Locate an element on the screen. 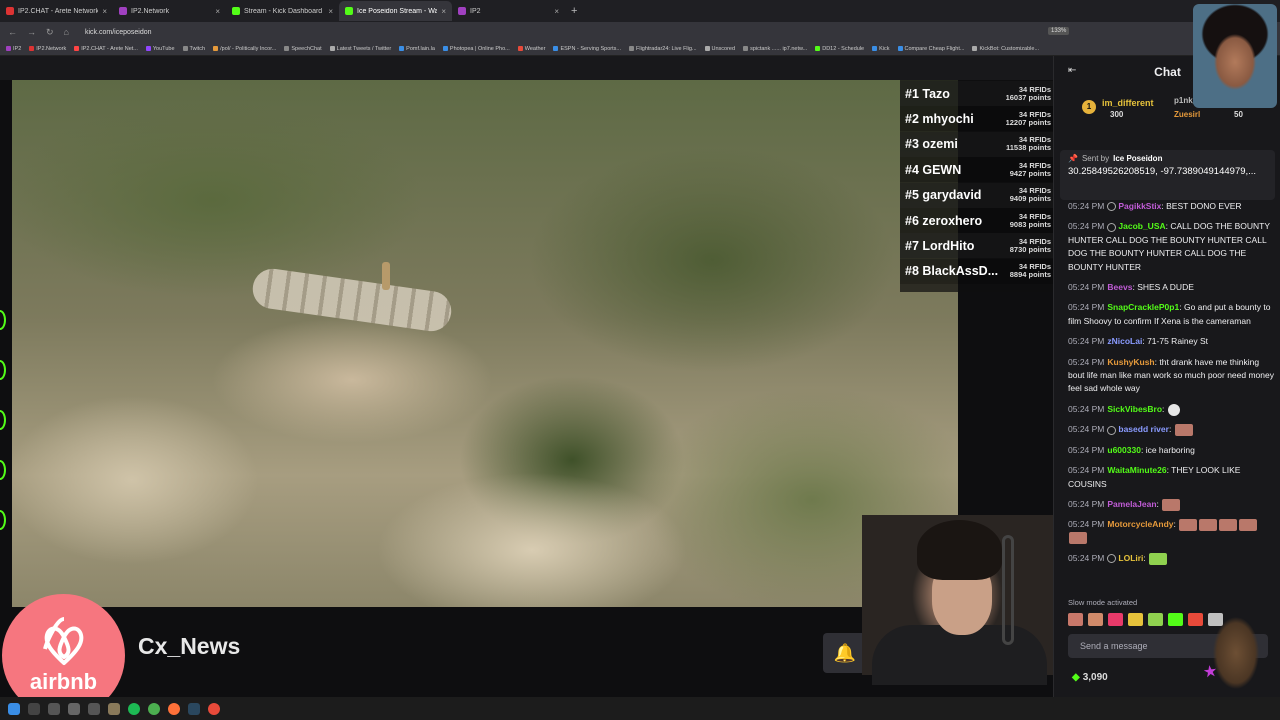  message-username: u600330 is located at coordinates (1124, 450).